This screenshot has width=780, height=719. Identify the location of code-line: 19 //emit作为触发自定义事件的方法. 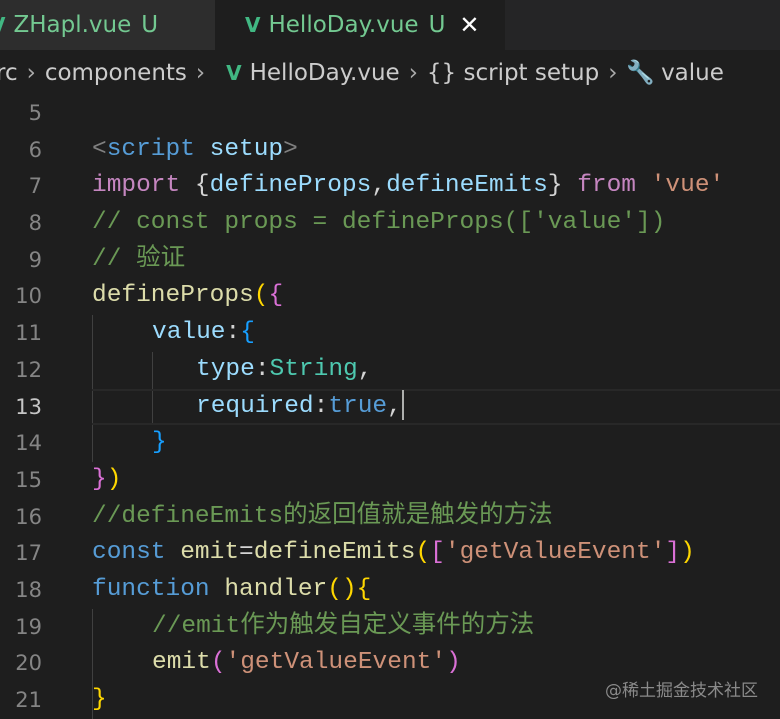
(390, 627).